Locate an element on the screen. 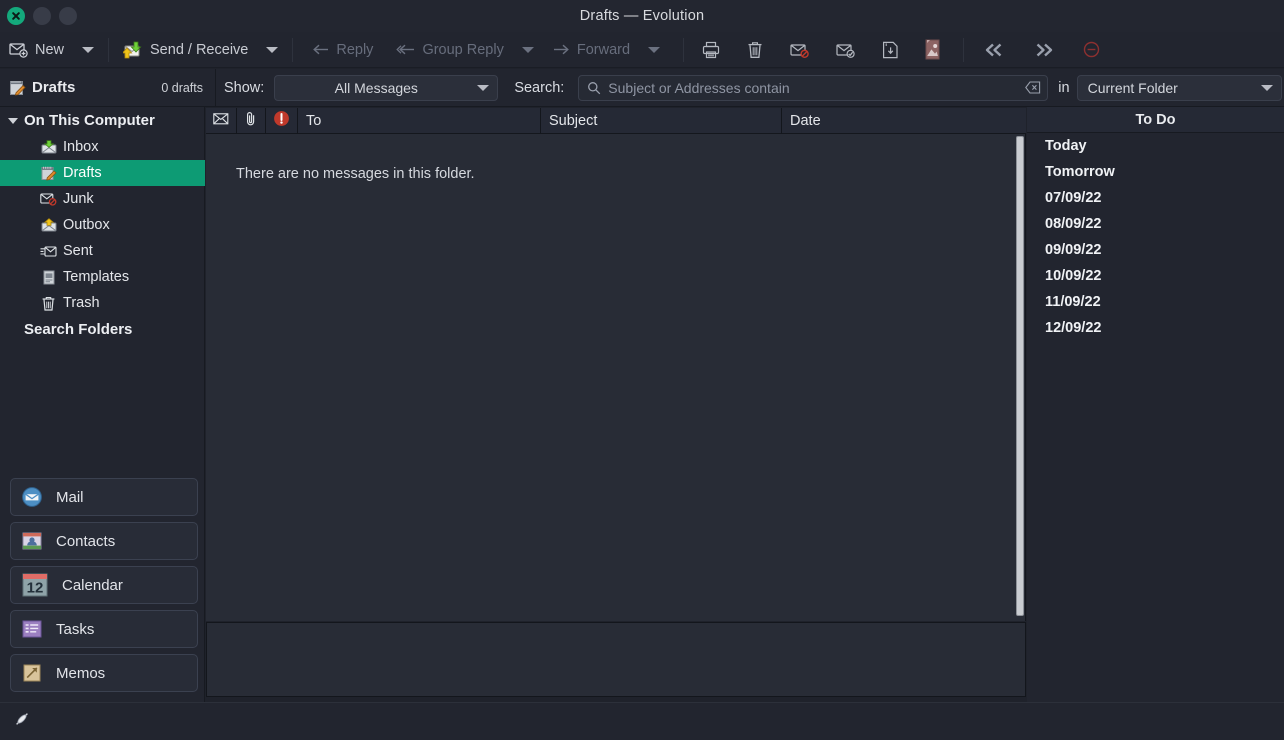 This screenshot has width=1284, height=740. switcher-calendar-button: 12 Calendar is located at coordinates (104, 585).